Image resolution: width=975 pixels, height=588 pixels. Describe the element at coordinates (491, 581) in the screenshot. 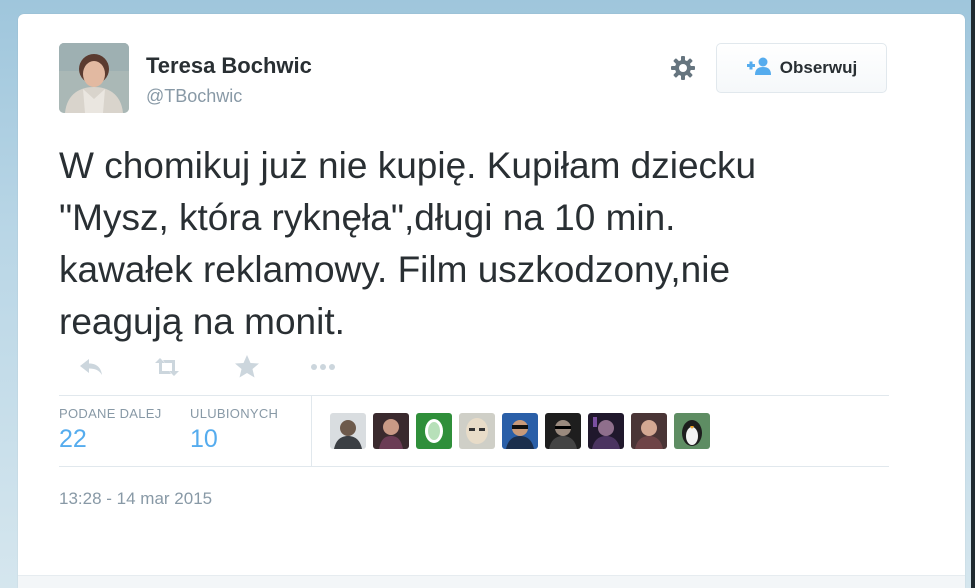

I see `card-footer-strip` at that location.